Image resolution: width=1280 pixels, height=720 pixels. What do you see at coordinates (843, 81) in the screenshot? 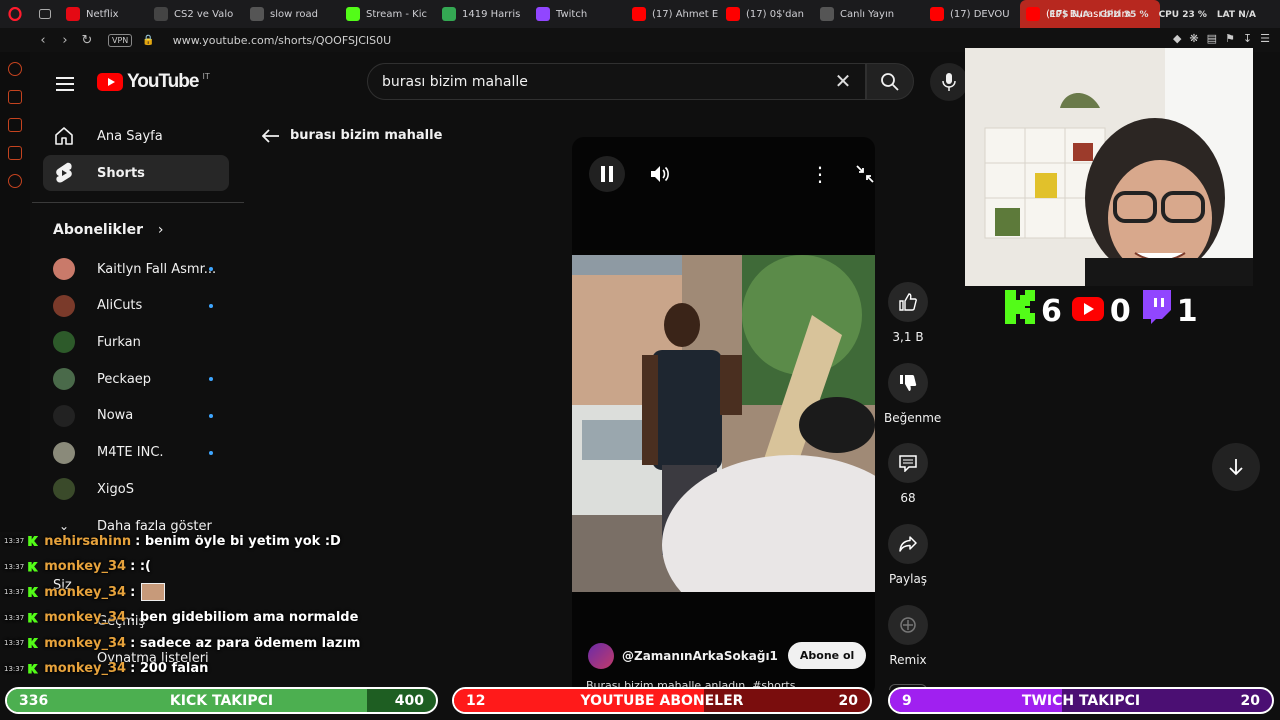
I see `clear-search-icon: ✕` at bounding box center [843, 81].